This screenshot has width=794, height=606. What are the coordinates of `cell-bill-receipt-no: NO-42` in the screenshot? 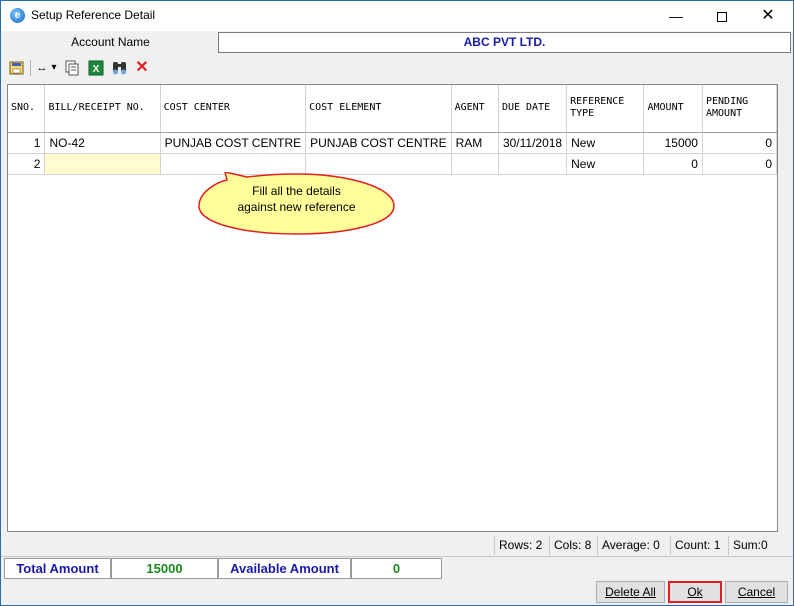 It's located at (102, 143).